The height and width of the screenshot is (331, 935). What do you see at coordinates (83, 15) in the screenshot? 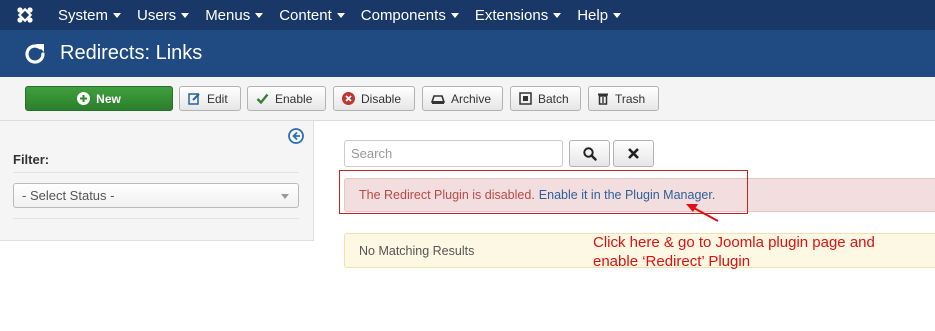
I see `menu-label: System` at bounding box center [83, 15].